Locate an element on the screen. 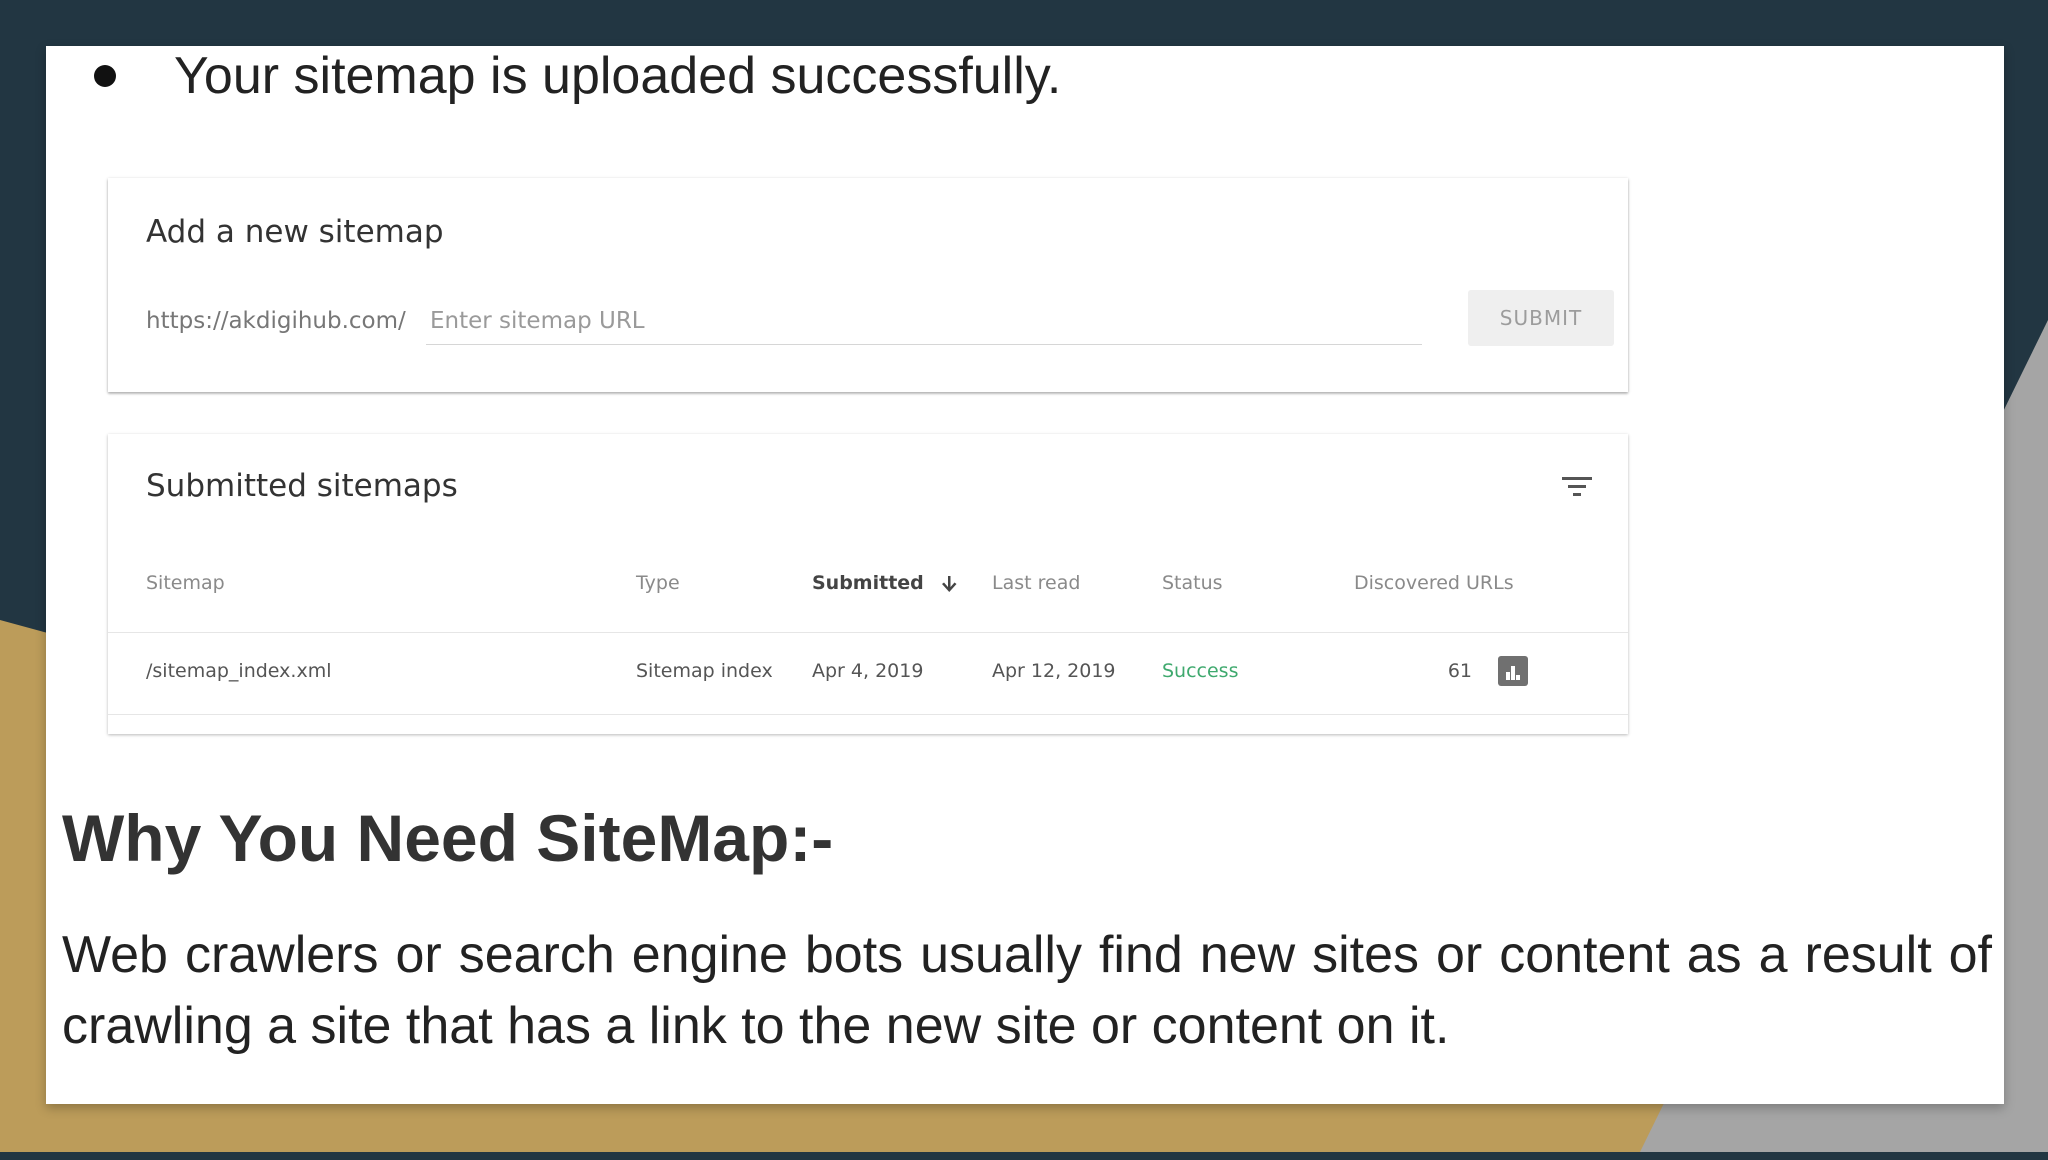 The width and height of the screenshot is (2048, 1160). section-heading: Why You Need SiteMap:- is located at coordinates (448, 838).